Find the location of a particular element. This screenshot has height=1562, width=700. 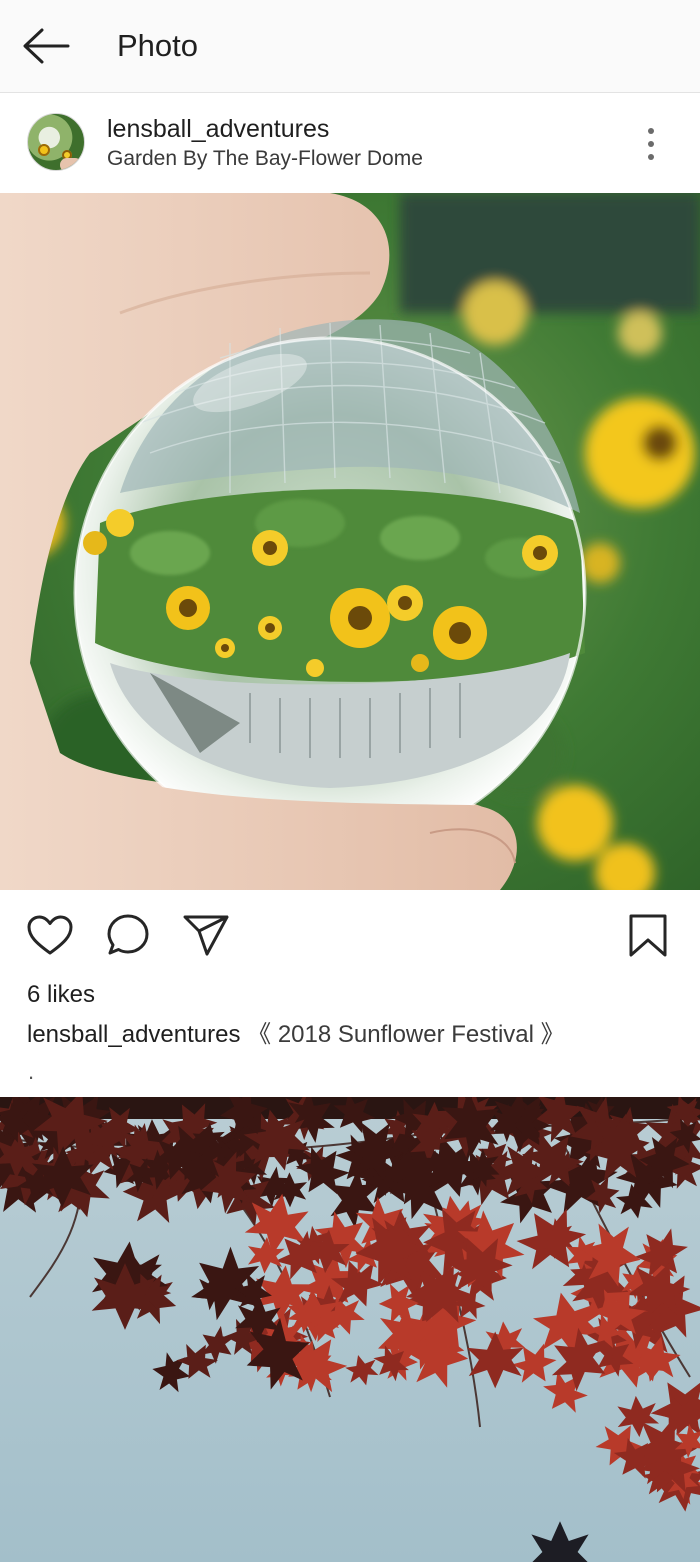

comment-bubble-icon is located at coordinates (128, 934).